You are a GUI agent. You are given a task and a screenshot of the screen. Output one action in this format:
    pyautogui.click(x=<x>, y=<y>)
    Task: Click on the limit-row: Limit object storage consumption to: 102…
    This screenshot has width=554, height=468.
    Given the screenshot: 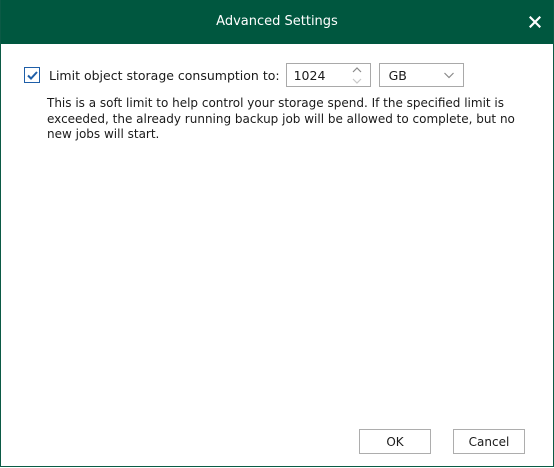 What is the action you would take?
    pyautogui.click(x=244, y=75)
    